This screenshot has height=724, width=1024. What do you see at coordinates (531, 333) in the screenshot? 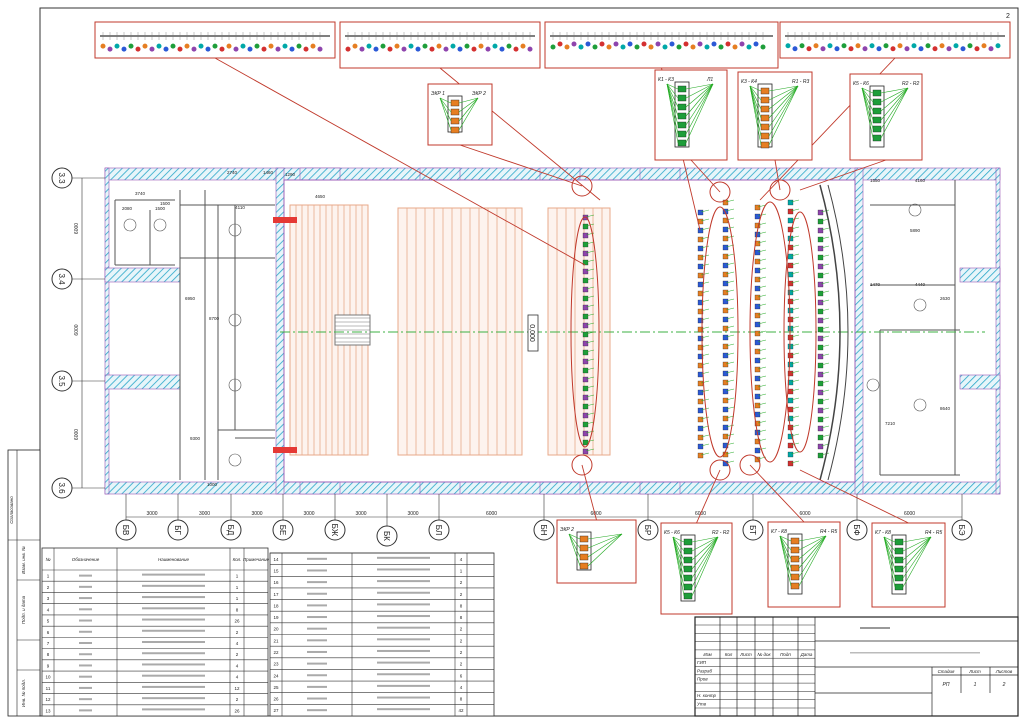
I see `elevation-text: 0,000` at bounding box center [531, 333].